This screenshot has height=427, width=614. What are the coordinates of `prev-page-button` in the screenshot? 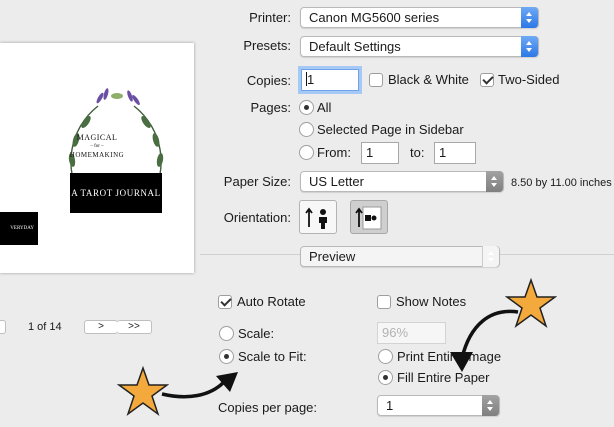 It's located at (3, 327).